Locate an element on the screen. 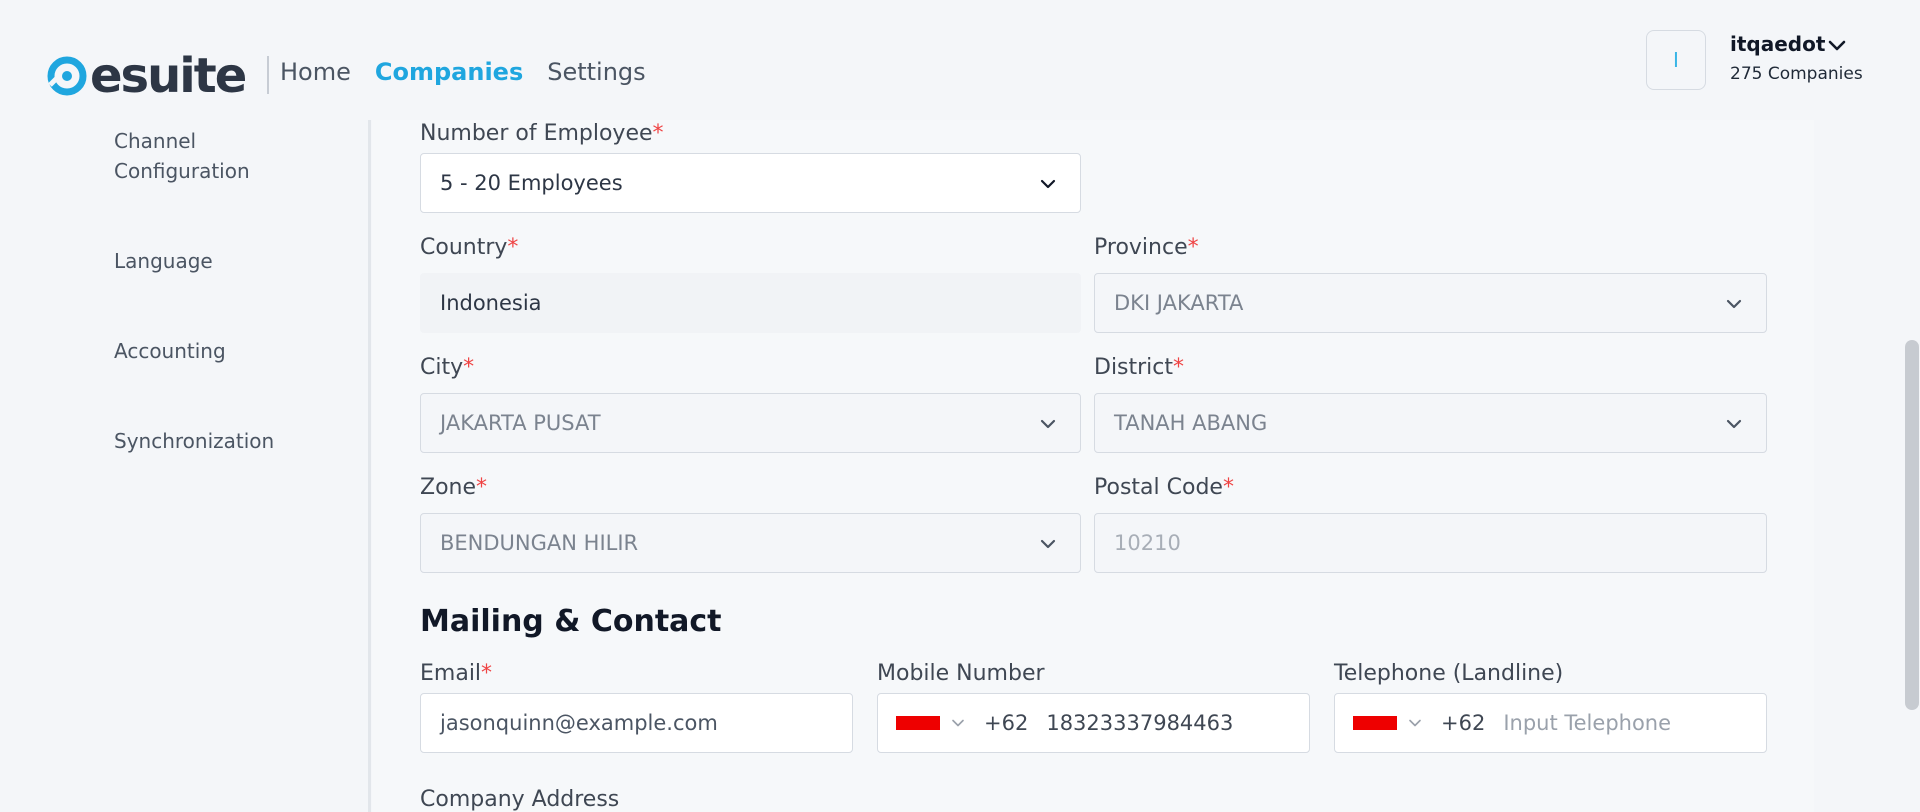 The image size is (1920, 812). sidebar-divider is located at coordinates (369, 466).